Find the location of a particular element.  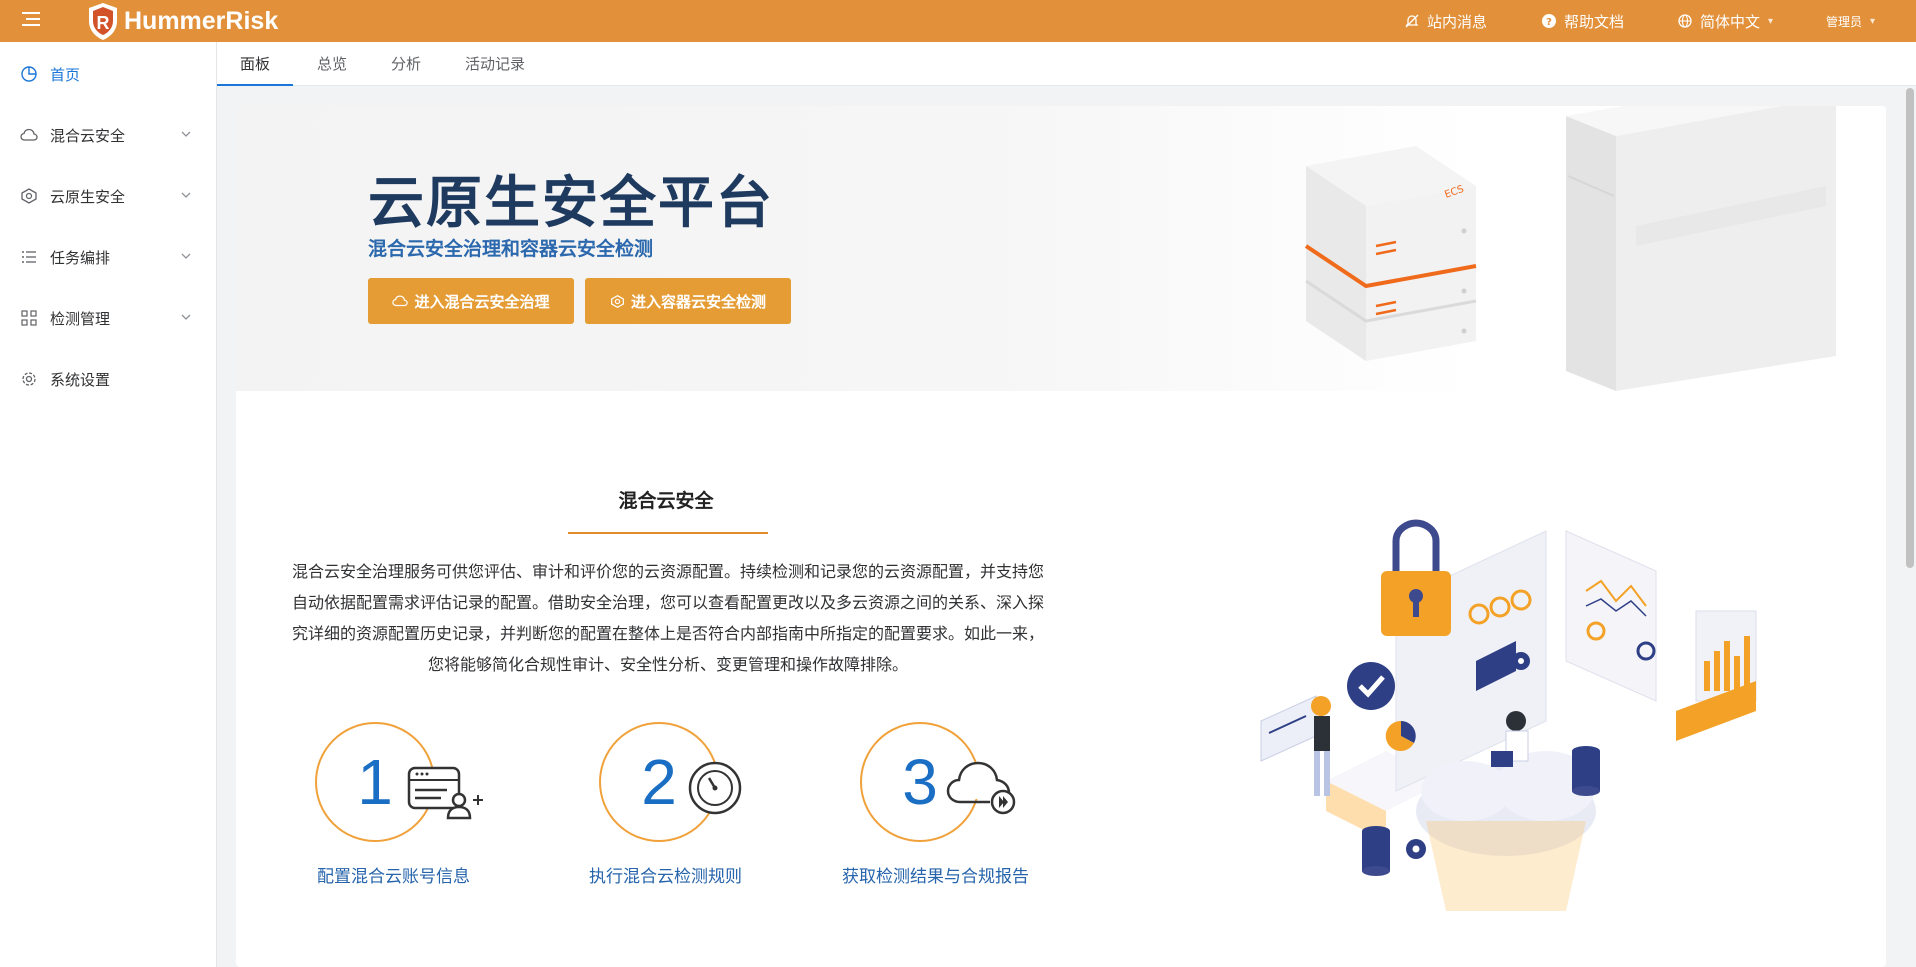

messages-link: 站内消息 is located at coordinates (1446, 21).